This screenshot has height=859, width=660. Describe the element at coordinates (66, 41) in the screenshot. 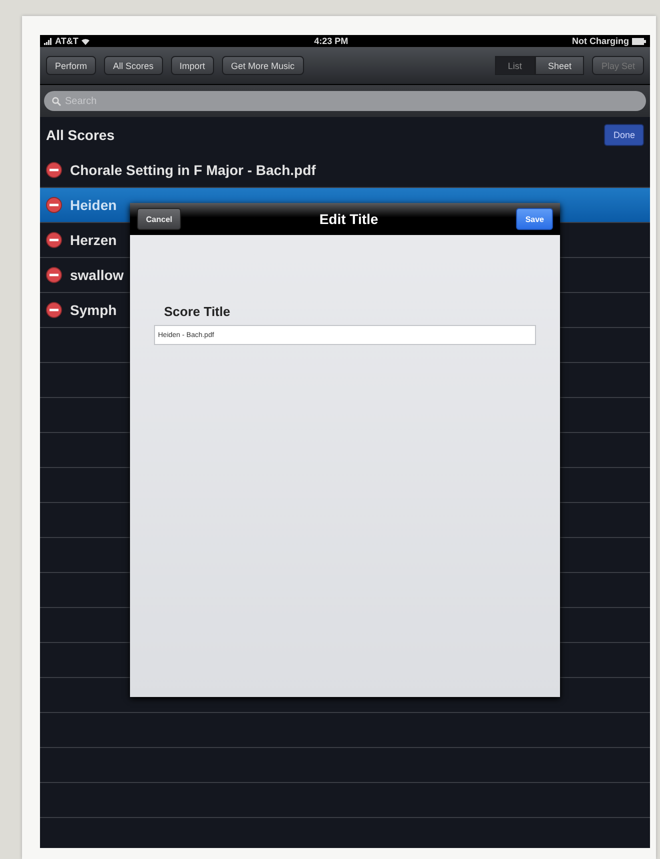

I see `carrier-label: AT&T` at that location.